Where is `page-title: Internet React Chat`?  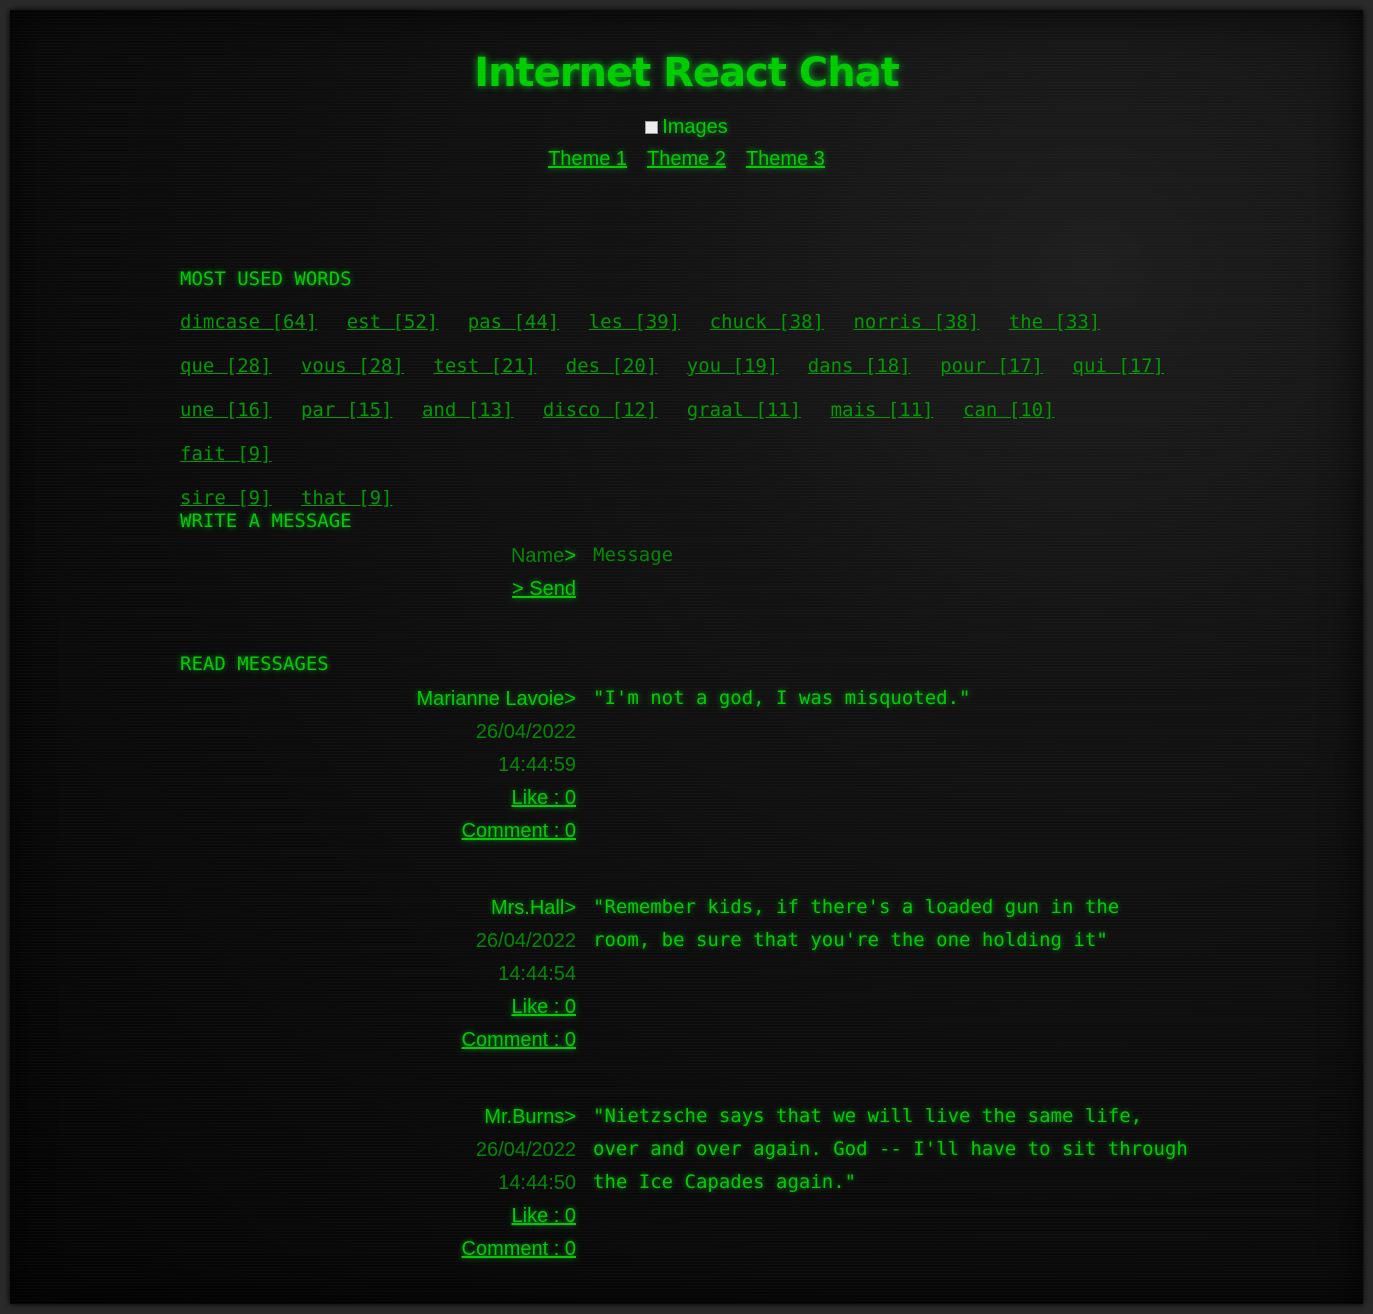 page-title: Internet React Chat is located at coordinates (687, 73).